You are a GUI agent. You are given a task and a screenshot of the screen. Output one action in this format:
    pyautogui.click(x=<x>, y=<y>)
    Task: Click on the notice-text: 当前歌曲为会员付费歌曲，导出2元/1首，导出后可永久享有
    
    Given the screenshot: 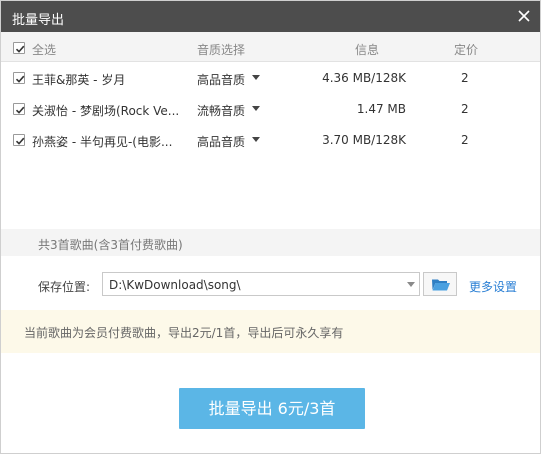 What is the action you would take?
    pyautogui.click(x=184, y=333)
    